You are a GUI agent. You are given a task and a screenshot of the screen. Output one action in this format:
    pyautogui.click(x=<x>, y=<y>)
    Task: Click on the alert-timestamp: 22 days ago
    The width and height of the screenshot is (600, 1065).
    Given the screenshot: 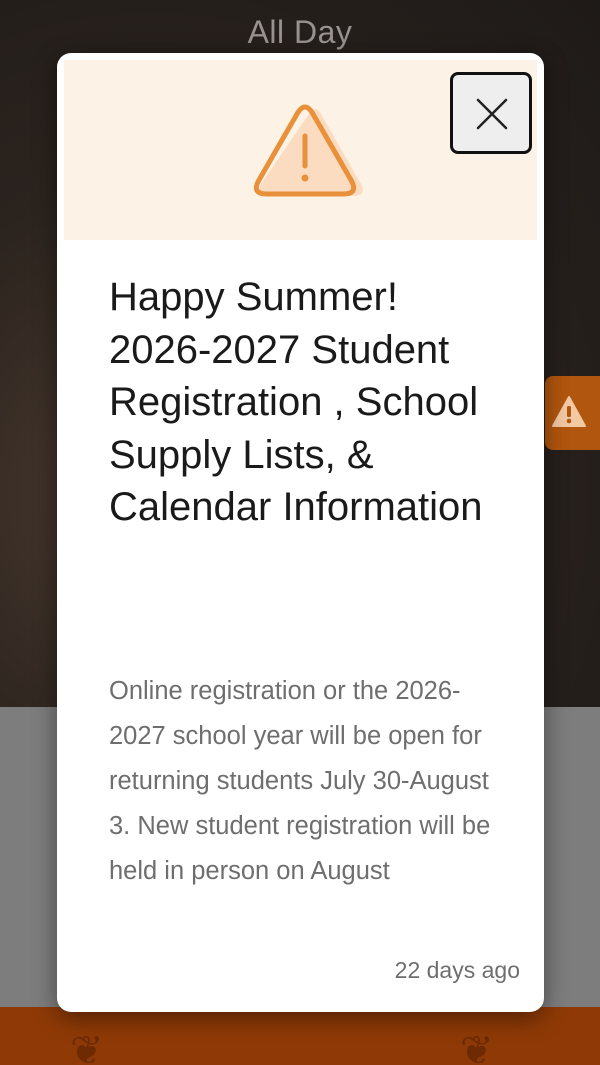 What is the action you would take?
    pyautogui.click(x=457, y=970)
    